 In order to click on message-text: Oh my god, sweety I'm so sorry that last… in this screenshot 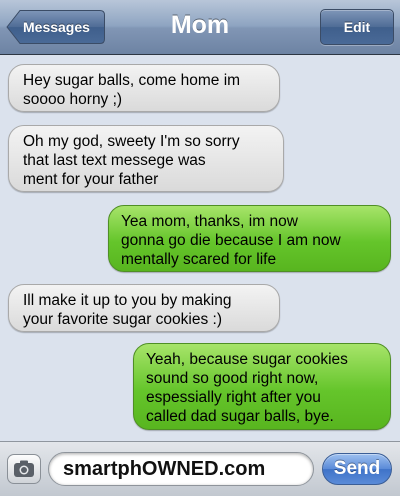, I will do `click(131, 160)`.